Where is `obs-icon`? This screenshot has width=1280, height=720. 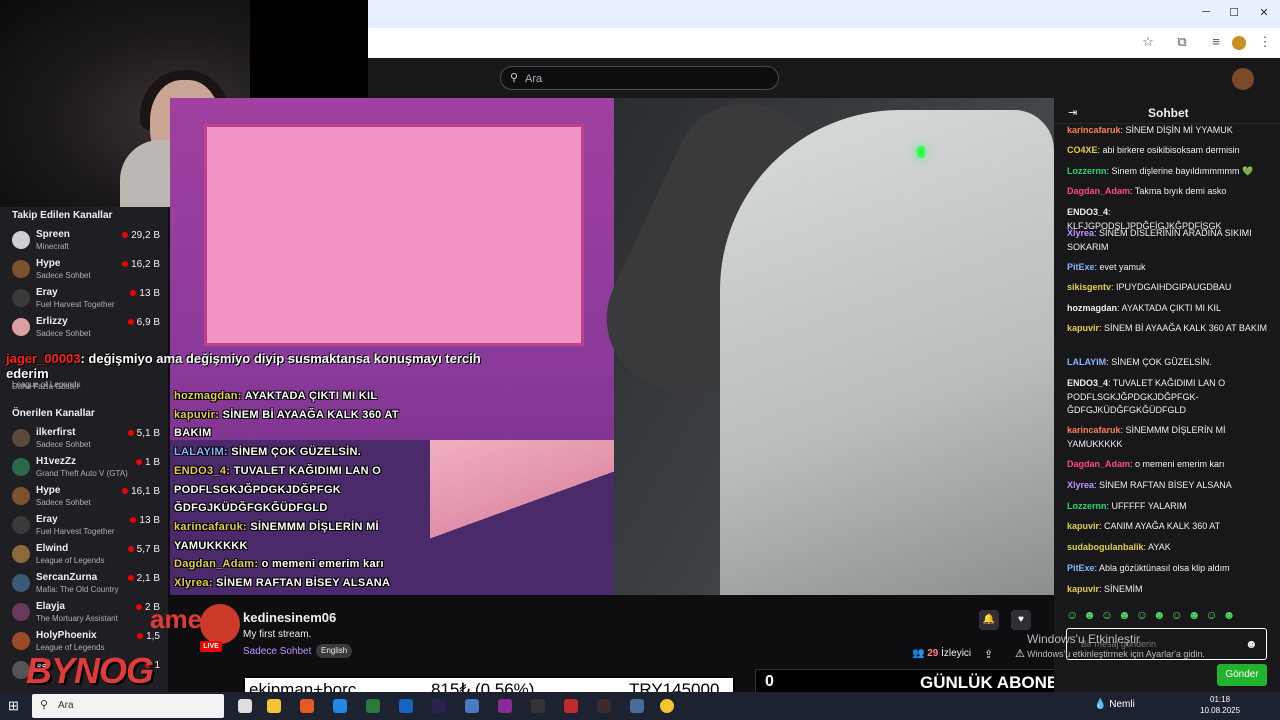 obs-icon is located at coordinates (604, 706).